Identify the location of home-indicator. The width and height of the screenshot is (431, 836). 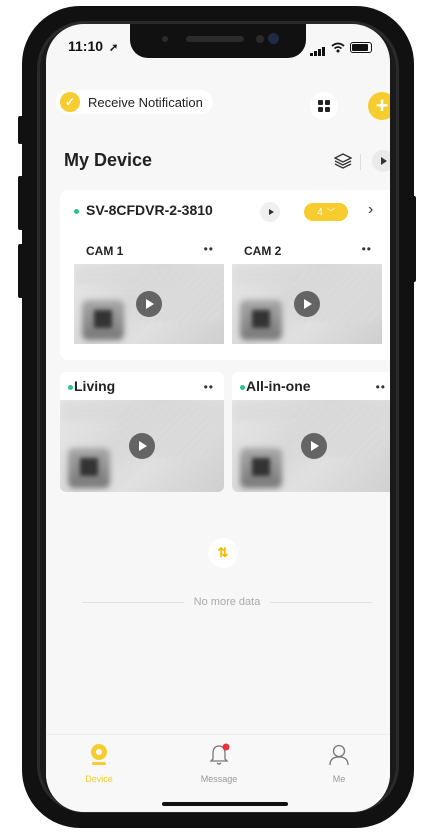
(225, 804).